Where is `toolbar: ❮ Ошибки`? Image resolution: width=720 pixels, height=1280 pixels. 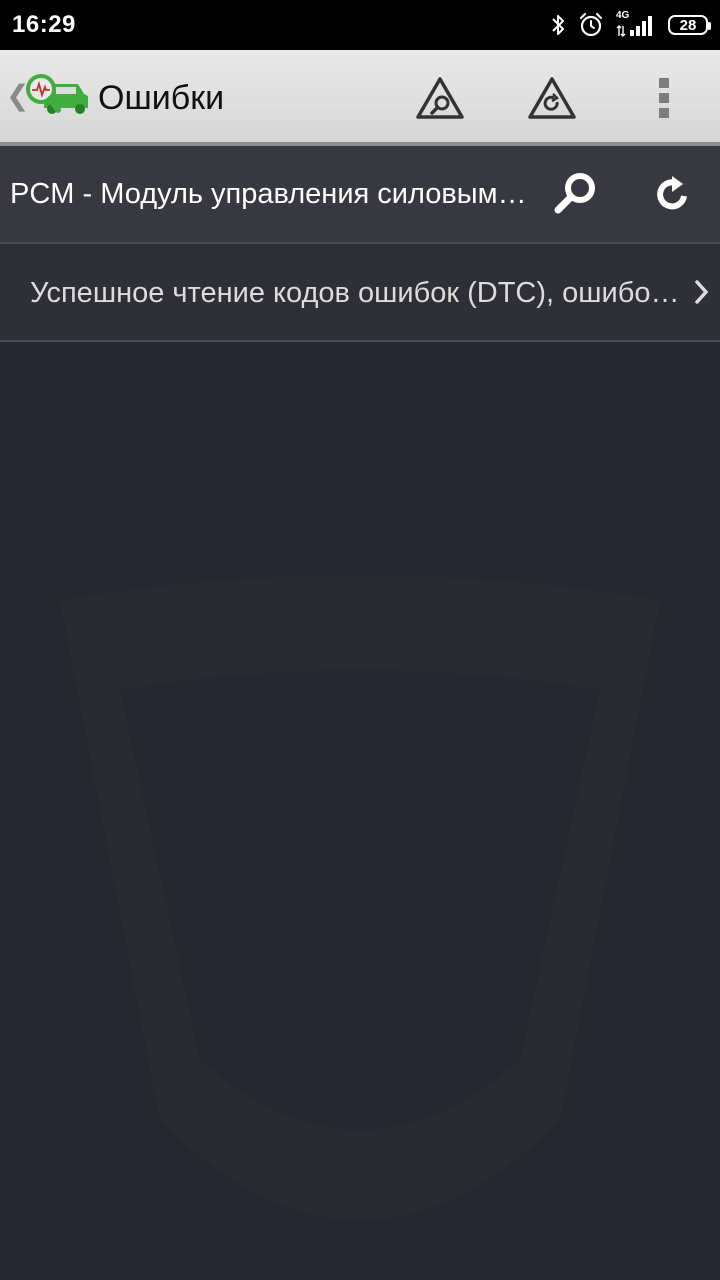
toolbar: ❮ Ошибки is located at coordinates (360, 98).